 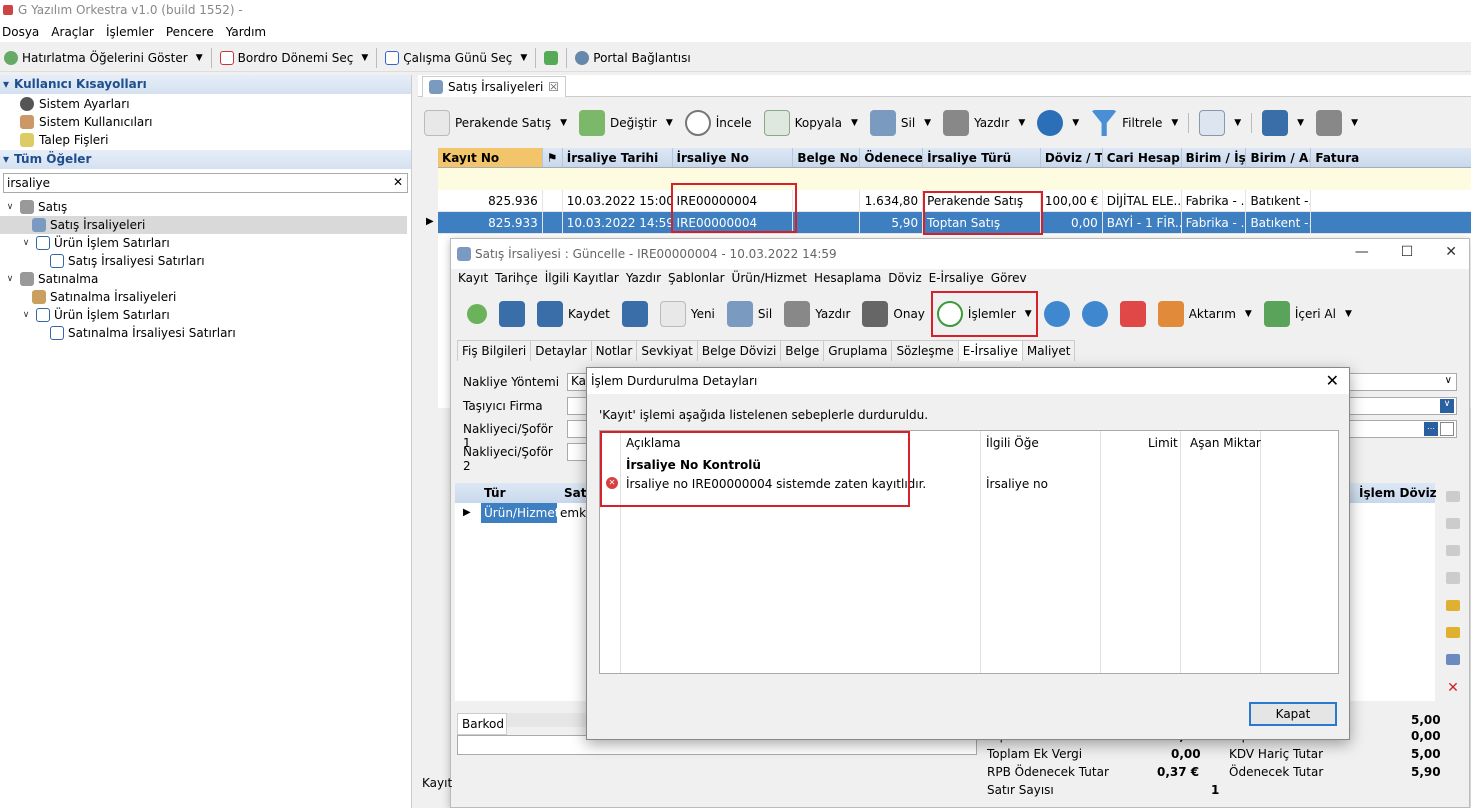 I want to click on add-button, so click(x=477, y=314).